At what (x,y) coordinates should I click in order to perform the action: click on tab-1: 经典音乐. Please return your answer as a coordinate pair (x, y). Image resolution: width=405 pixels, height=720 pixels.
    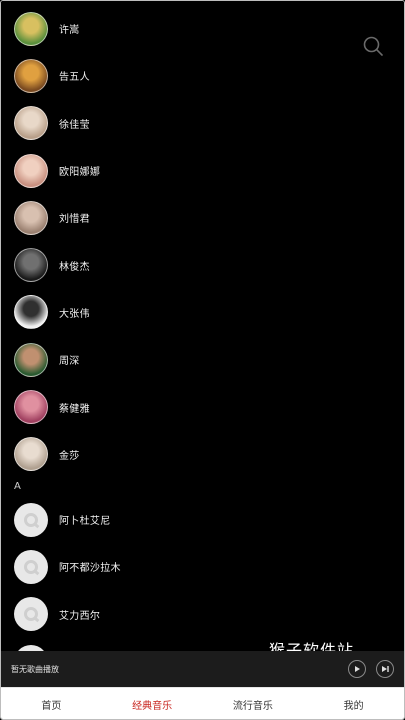
    Looking at the image, I should click on (152, 703).